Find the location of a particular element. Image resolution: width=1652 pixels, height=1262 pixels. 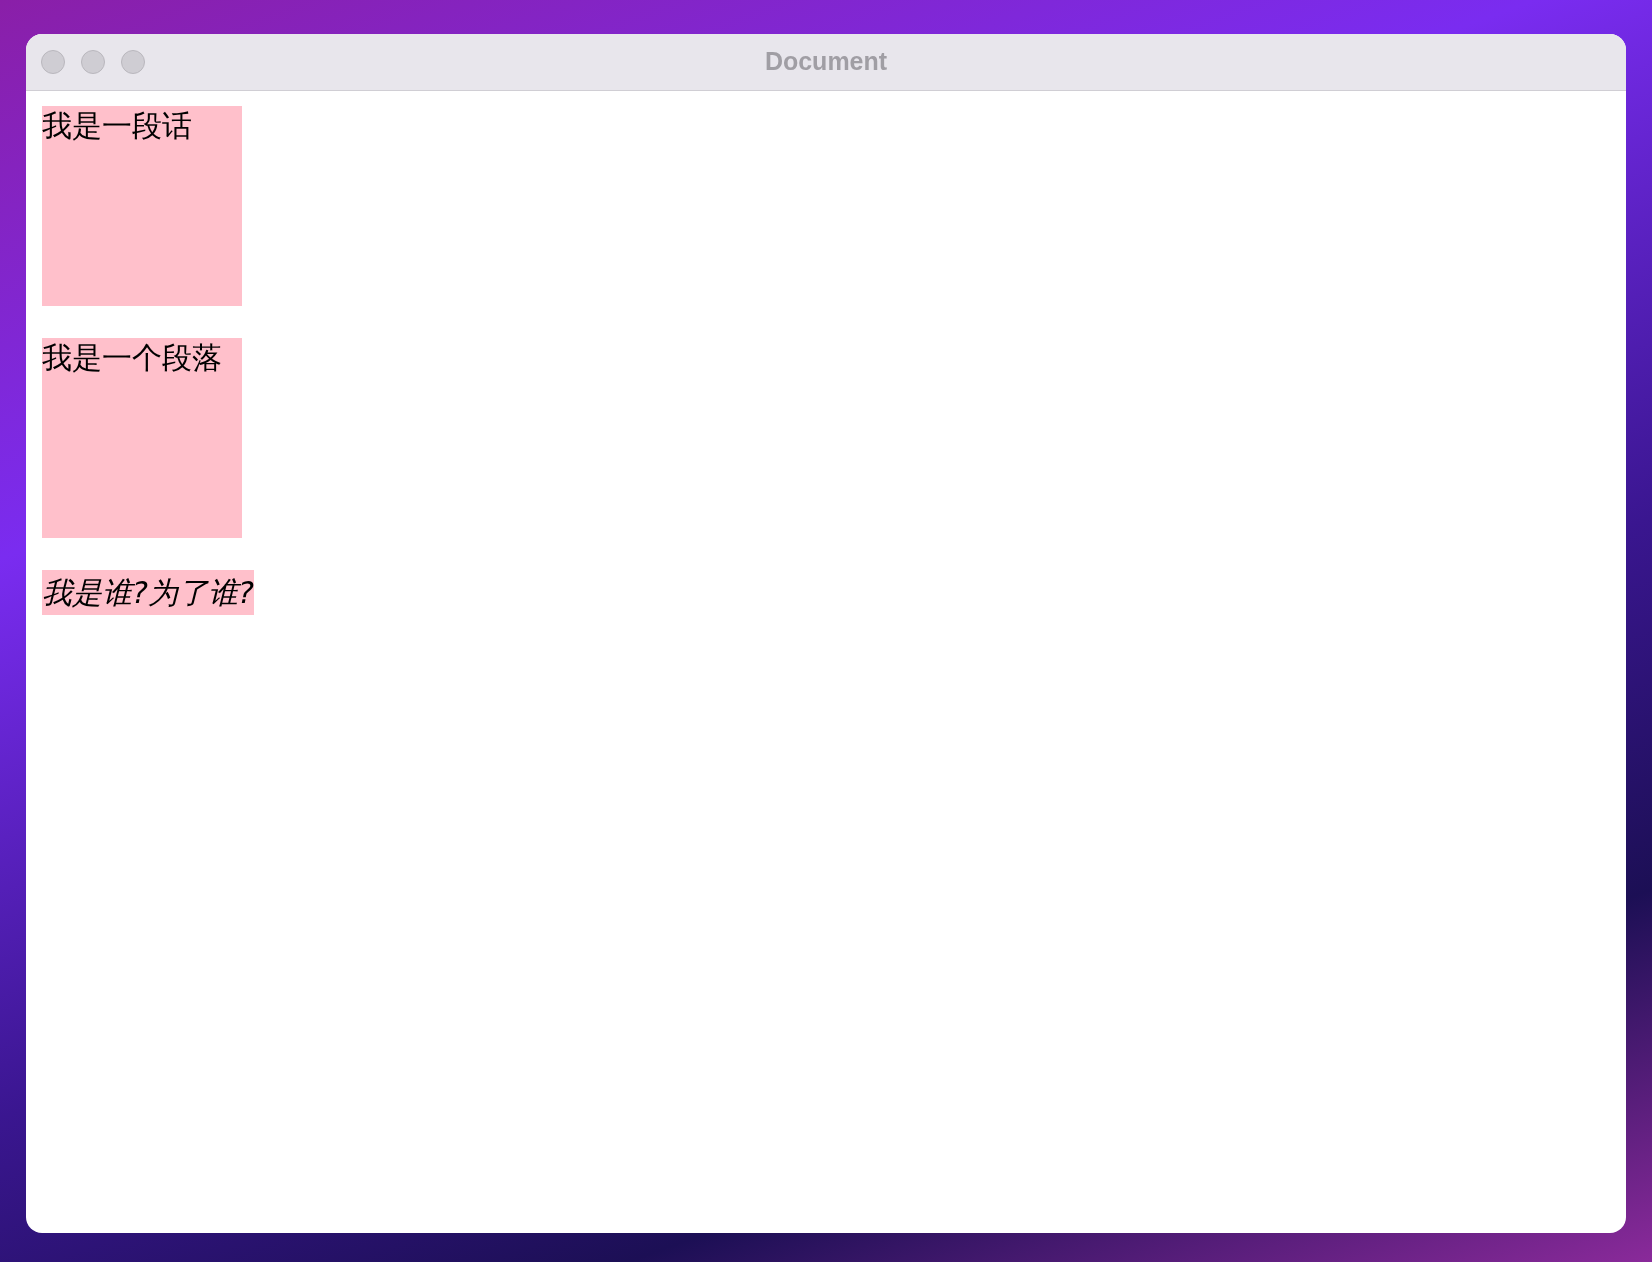

text-block: 我是一段话 is located at coordinates (142, 206).